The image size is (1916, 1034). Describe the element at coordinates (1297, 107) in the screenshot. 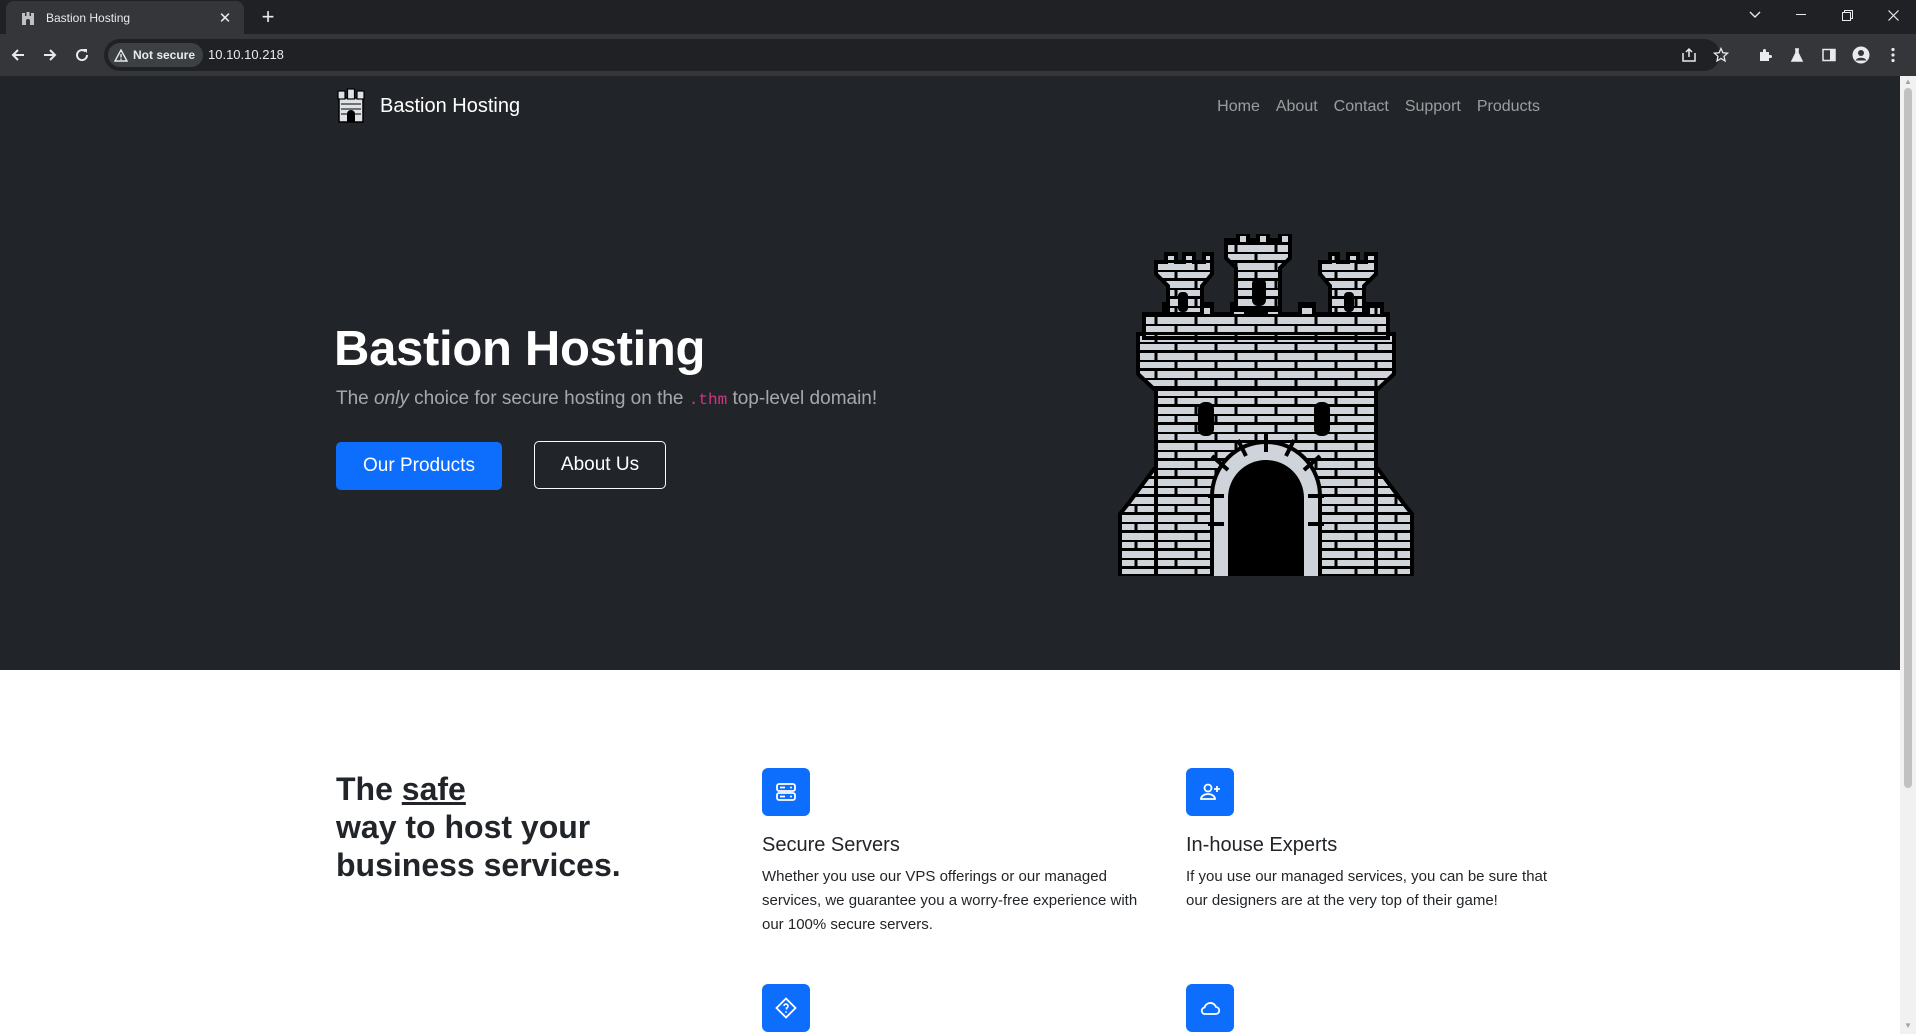

I see `nav-about: About` at that location.